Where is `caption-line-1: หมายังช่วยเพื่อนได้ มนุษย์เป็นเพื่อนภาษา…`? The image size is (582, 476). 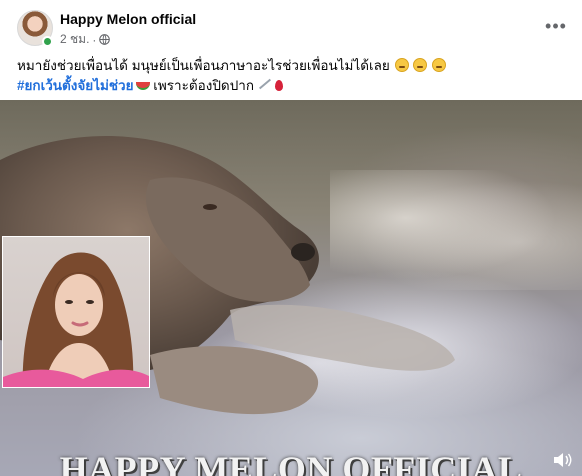 caption-line-1: หมายังช่วยเพื่อนได้ มนุษย์เป็นเพื่อนภาษา… is located at coordinates (294, 66).